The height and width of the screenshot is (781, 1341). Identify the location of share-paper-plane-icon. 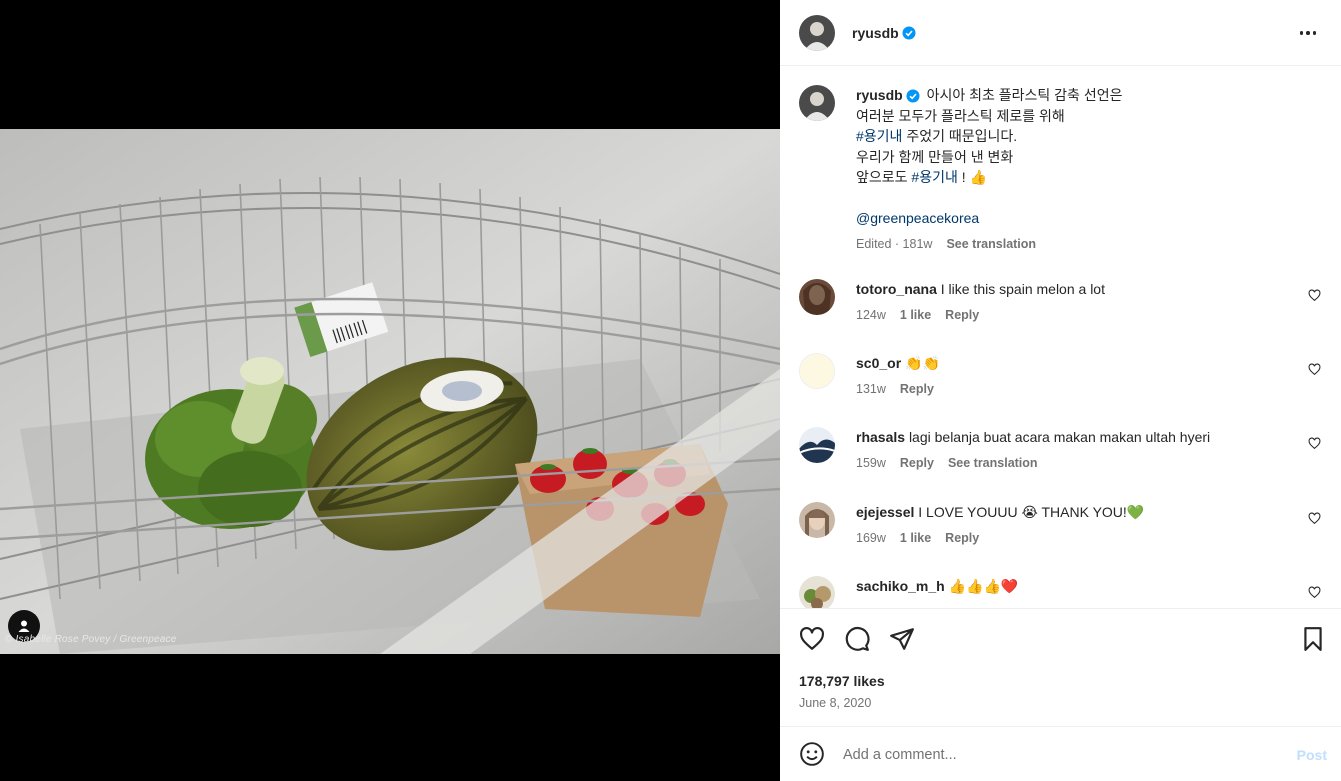
(902, 639).